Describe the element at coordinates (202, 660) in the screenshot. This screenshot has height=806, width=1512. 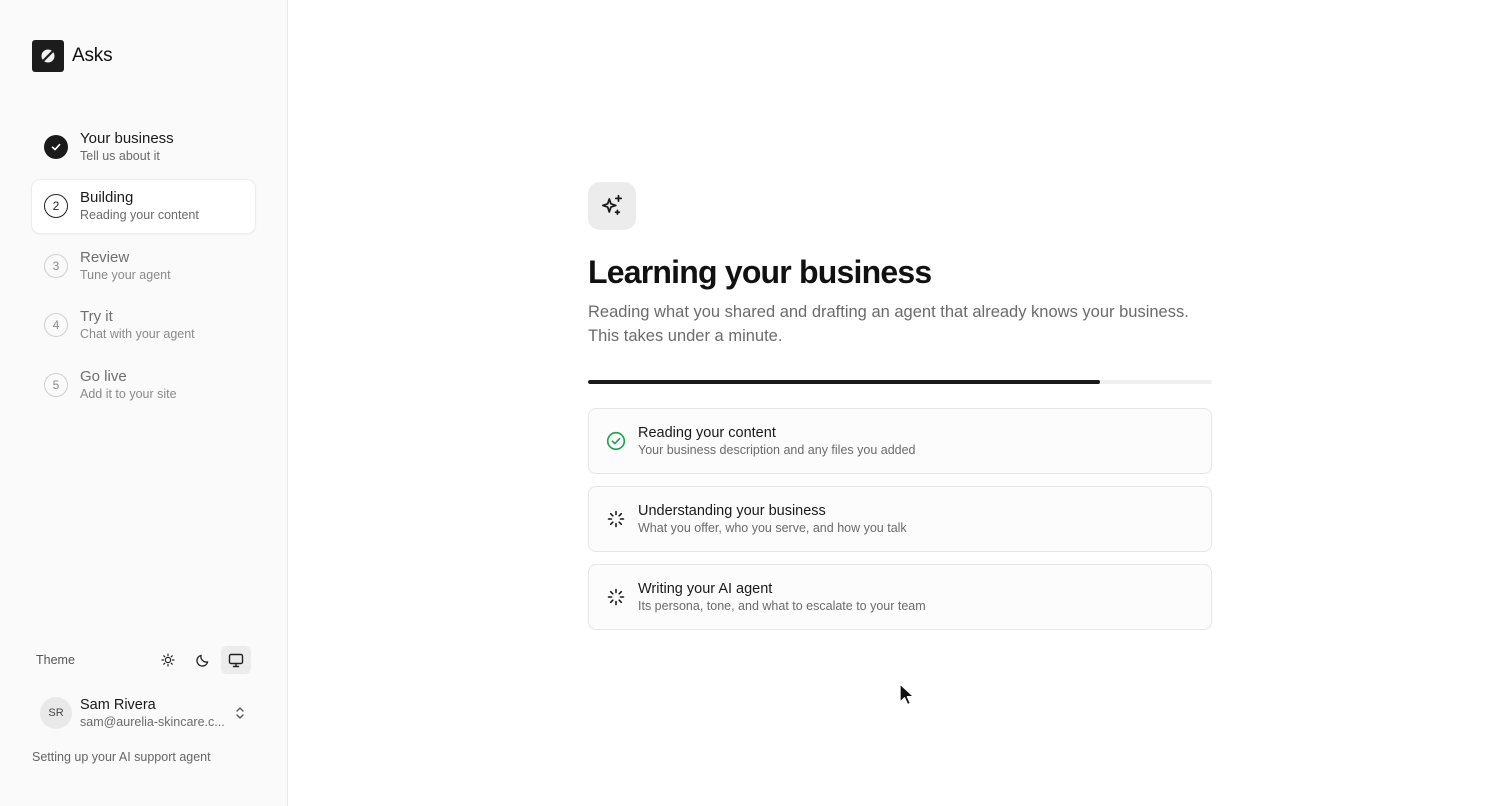
I see `moon-icon` at that location.